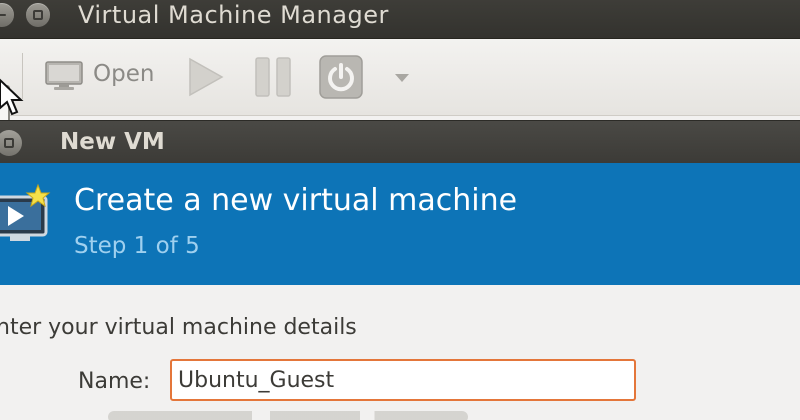  What do you see at coordinates (400, 141) in the screenshot?
I see `dialog-titlebar: New VM` at bounding box center [400, 141].